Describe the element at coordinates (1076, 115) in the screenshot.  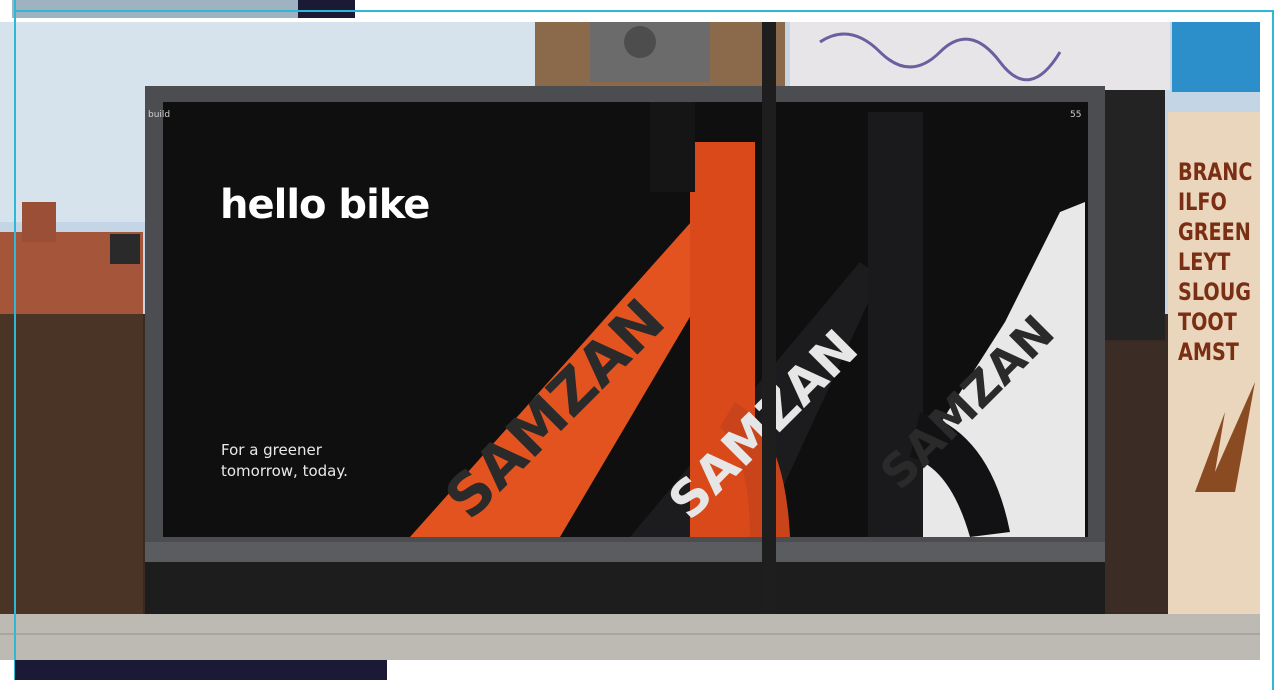
I see `board-code-label: 55` at that location.